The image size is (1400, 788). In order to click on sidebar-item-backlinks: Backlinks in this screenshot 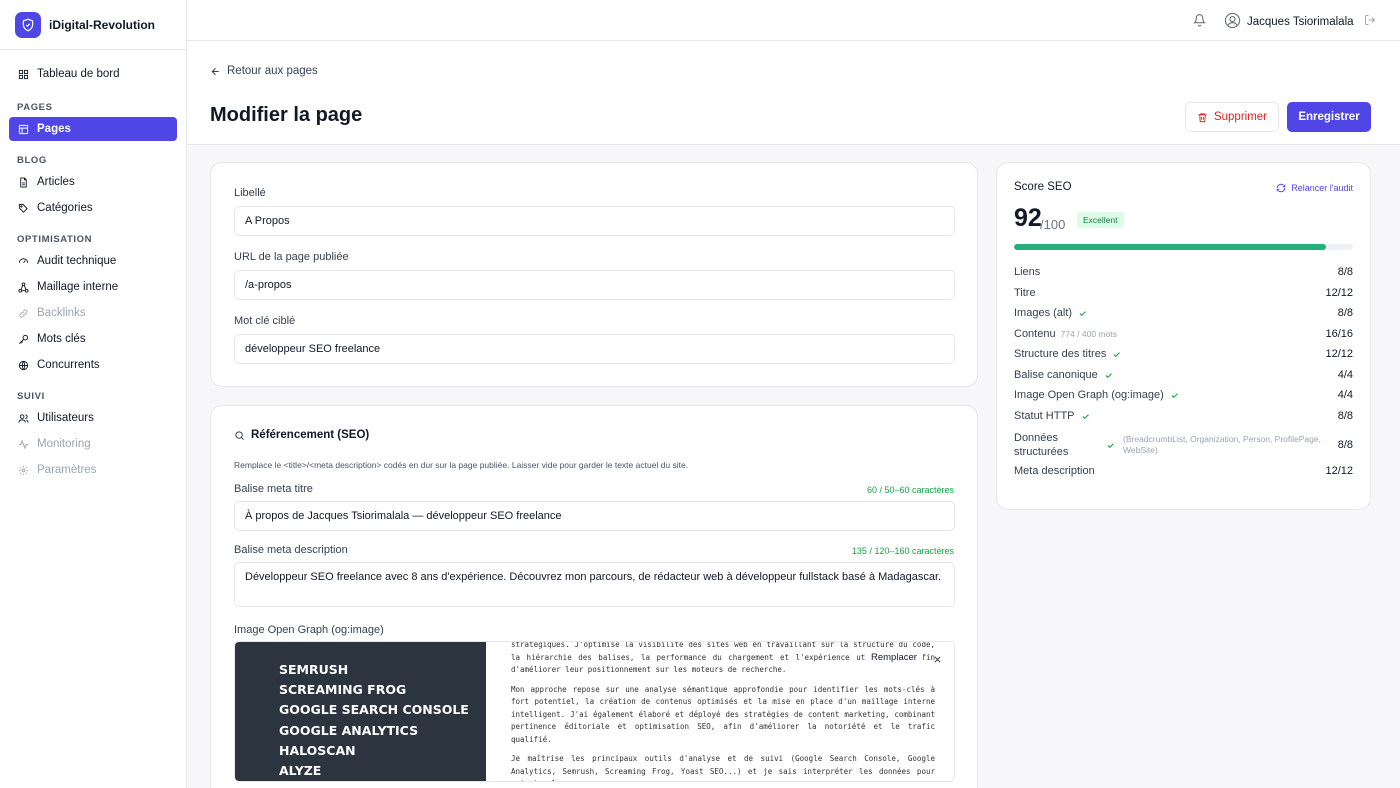, I will do `click(93, 313)`.